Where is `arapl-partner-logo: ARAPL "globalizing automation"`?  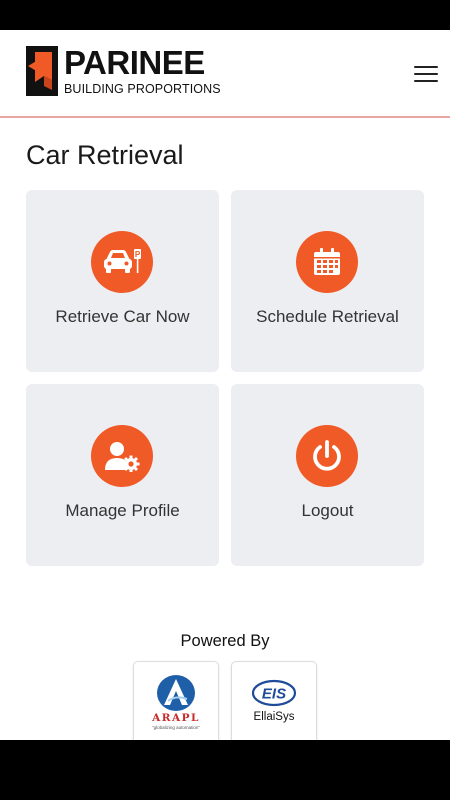
arapl-partner-logo: ARAPL "globalizing automation" is located at coordinates (176, 700).